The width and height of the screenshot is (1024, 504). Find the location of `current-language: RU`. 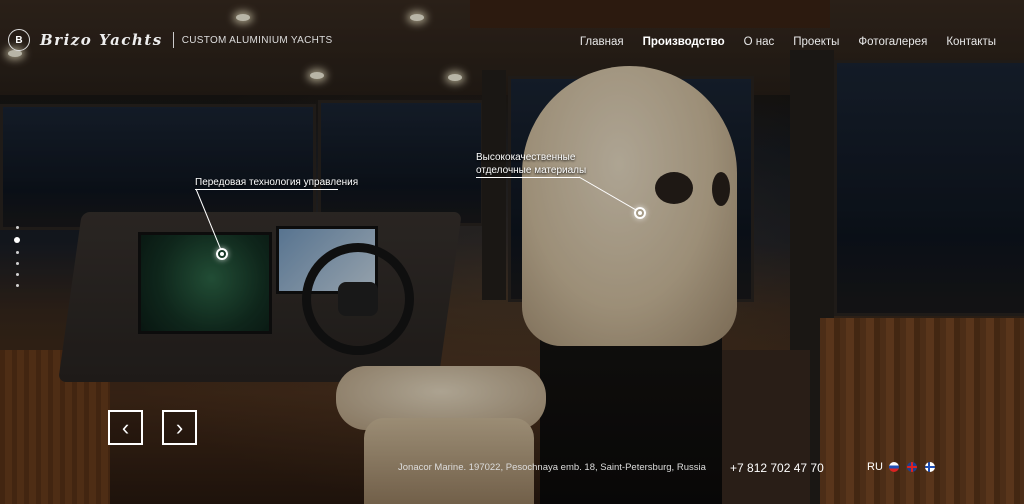

current-language: RU is located at coordinates (875, 467).